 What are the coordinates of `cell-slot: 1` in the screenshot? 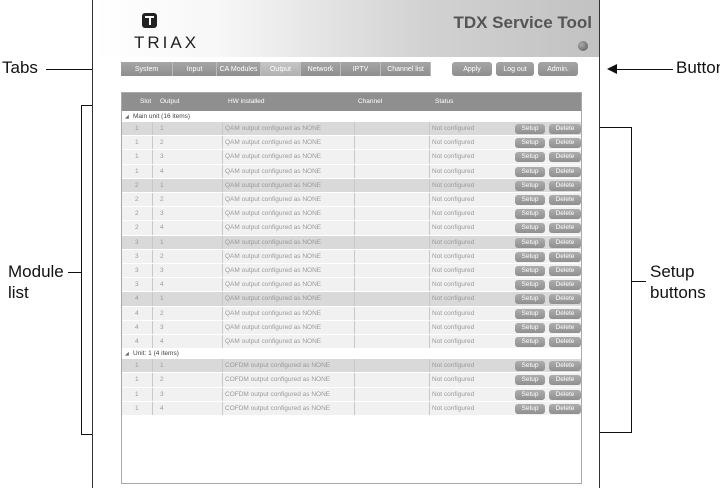 It's located at (137, 157).